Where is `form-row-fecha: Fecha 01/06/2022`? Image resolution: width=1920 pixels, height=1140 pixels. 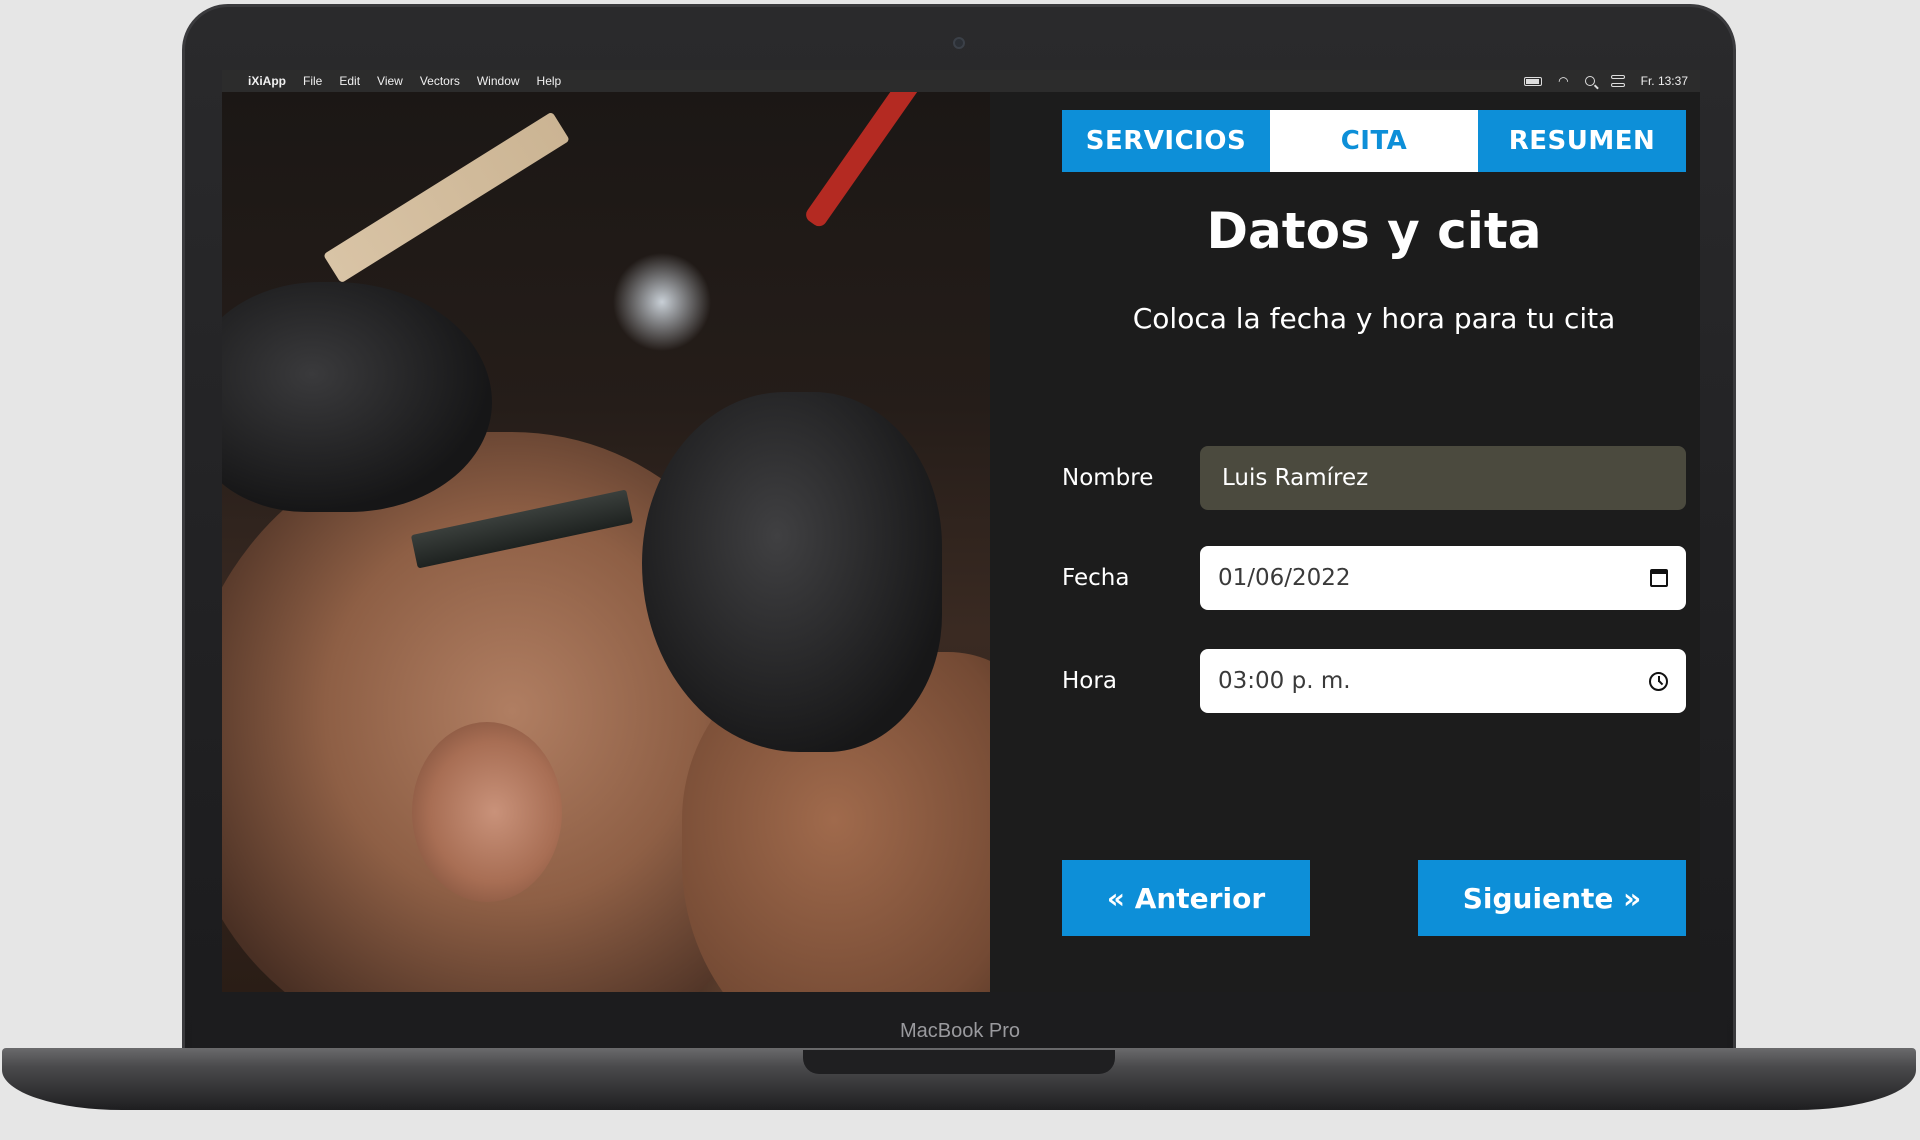 form-row-fecha: Fecha 01/06/2022 is located at coordinates (1374, 578).